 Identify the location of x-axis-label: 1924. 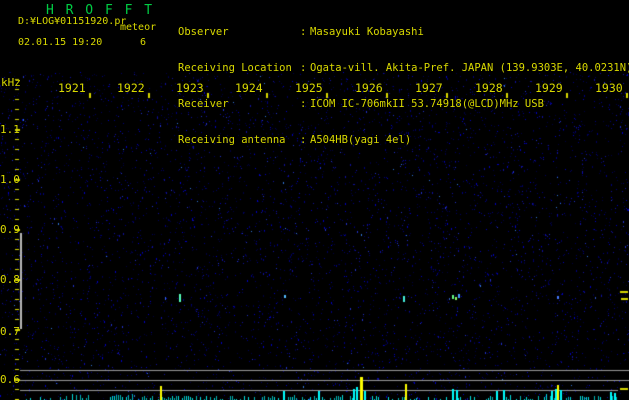
(249, 88).